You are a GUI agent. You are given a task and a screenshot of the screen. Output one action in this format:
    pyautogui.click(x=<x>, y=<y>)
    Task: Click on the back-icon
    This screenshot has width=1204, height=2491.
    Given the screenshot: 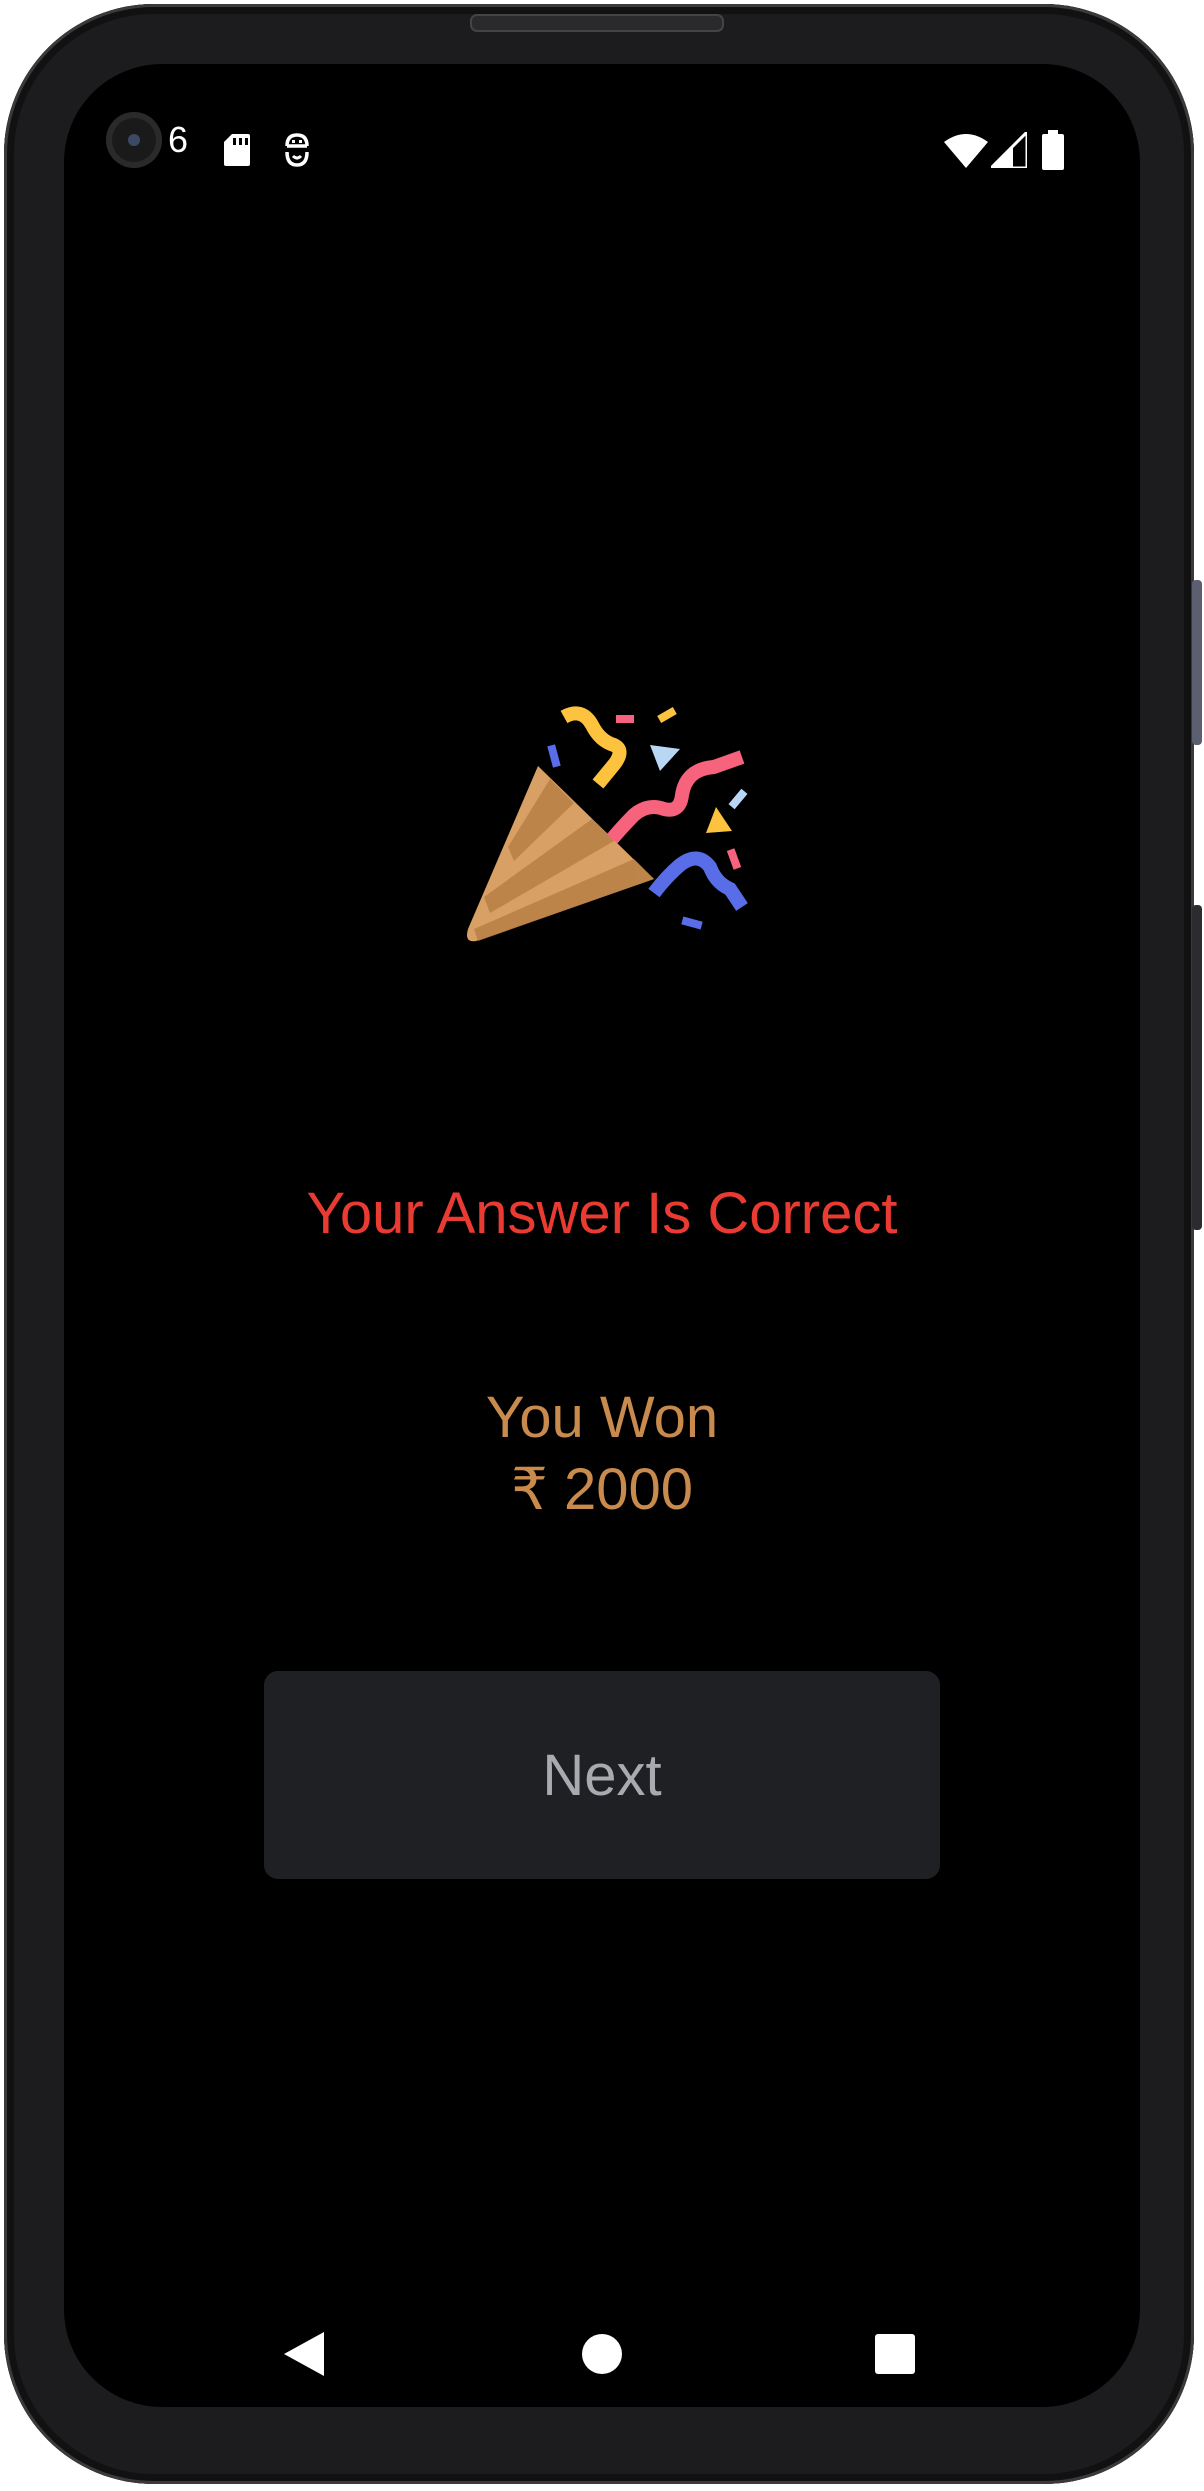 What is the action you would take?
    pyautogui.click(x=304, y=2354)
    